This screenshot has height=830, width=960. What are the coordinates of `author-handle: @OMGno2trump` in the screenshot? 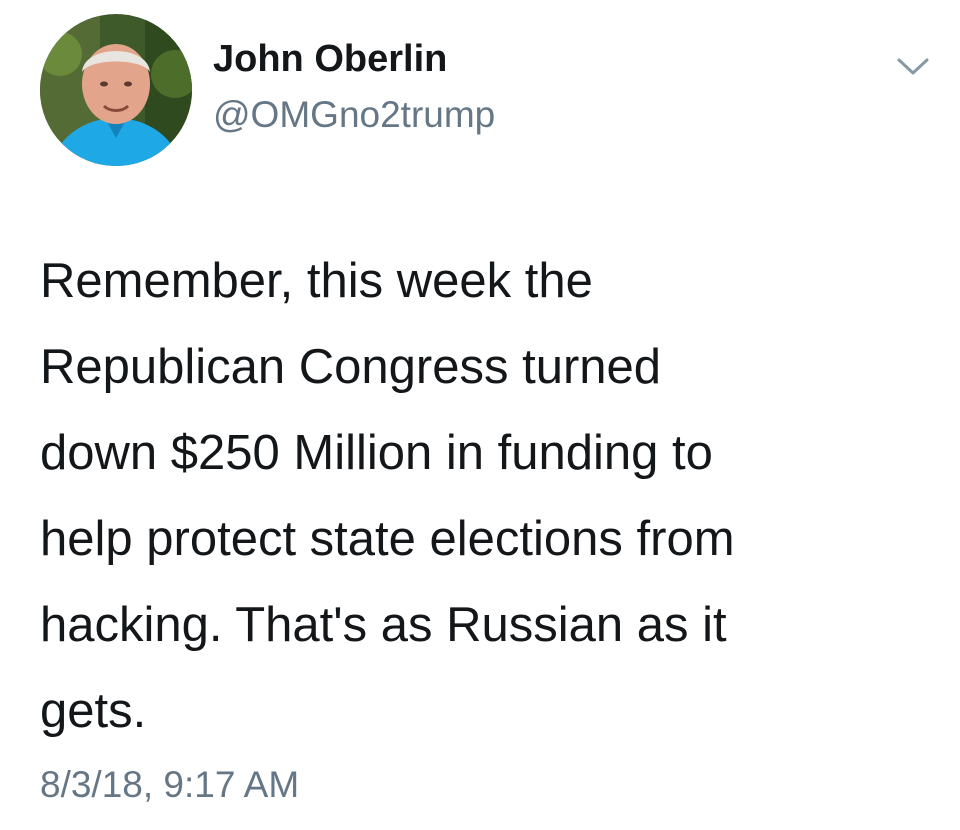 It's located at (354, 115).